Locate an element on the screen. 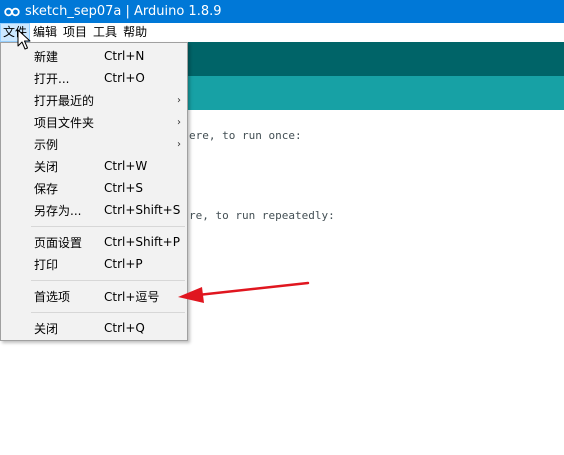 The image size is (564, 455). code-line: ere, to run once: is located at coordinates (245, 135).